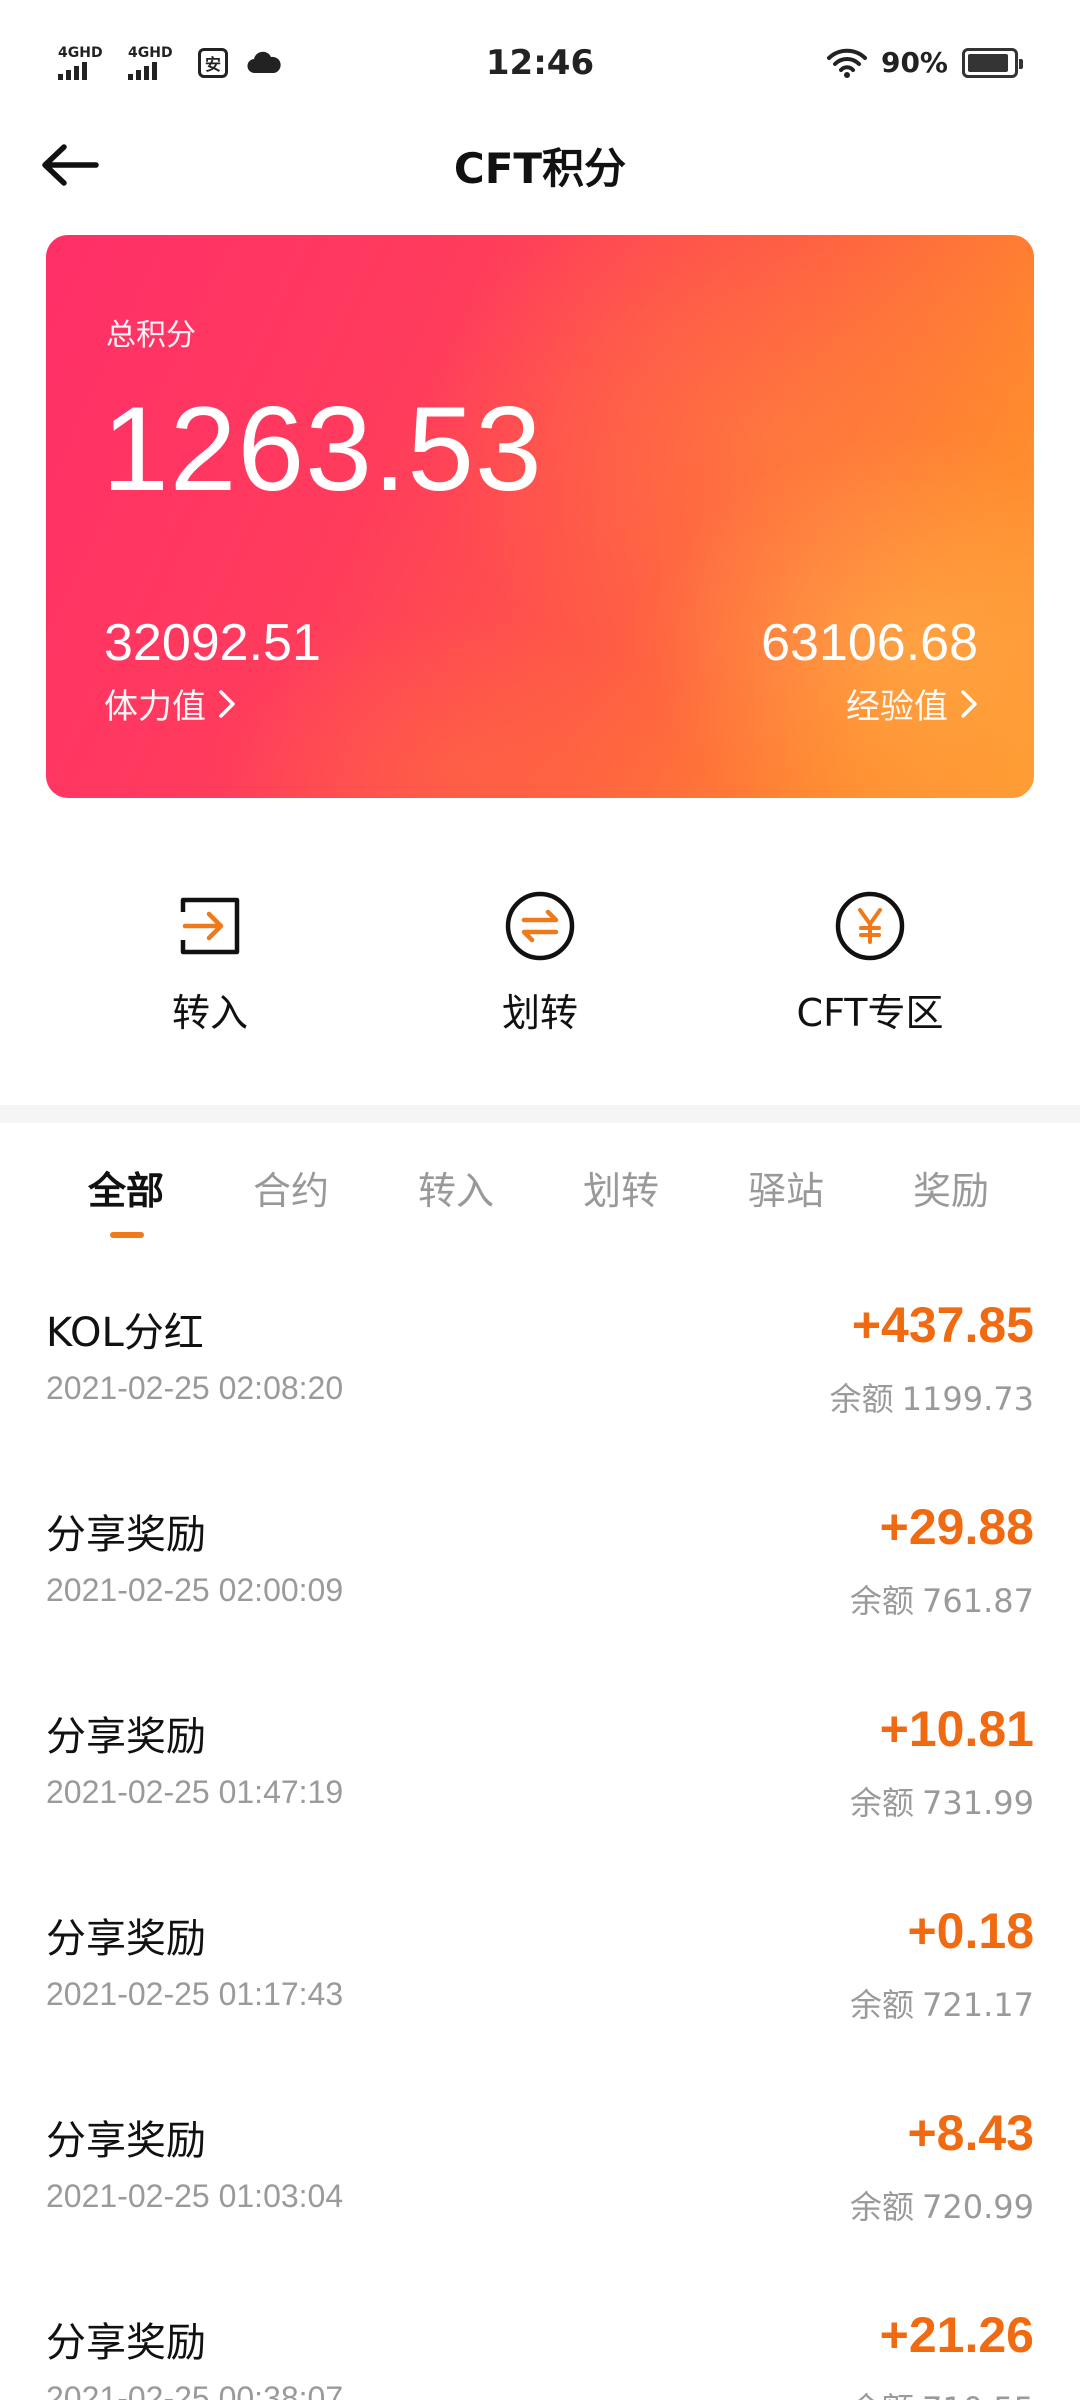 This screenshot has height=2400, width=1080. Describe the element at coordinates (978, 2005) in the screenshot. I see `balance-value: 721.17` at that location.